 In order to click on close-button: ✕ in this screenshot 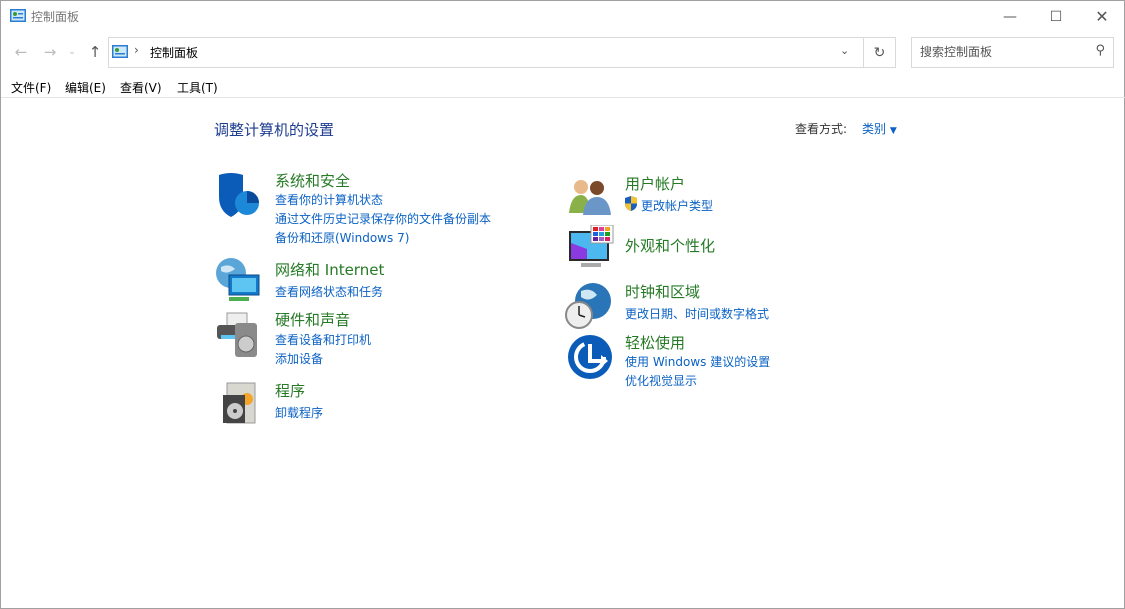, I will do `click(1102, 16)`.